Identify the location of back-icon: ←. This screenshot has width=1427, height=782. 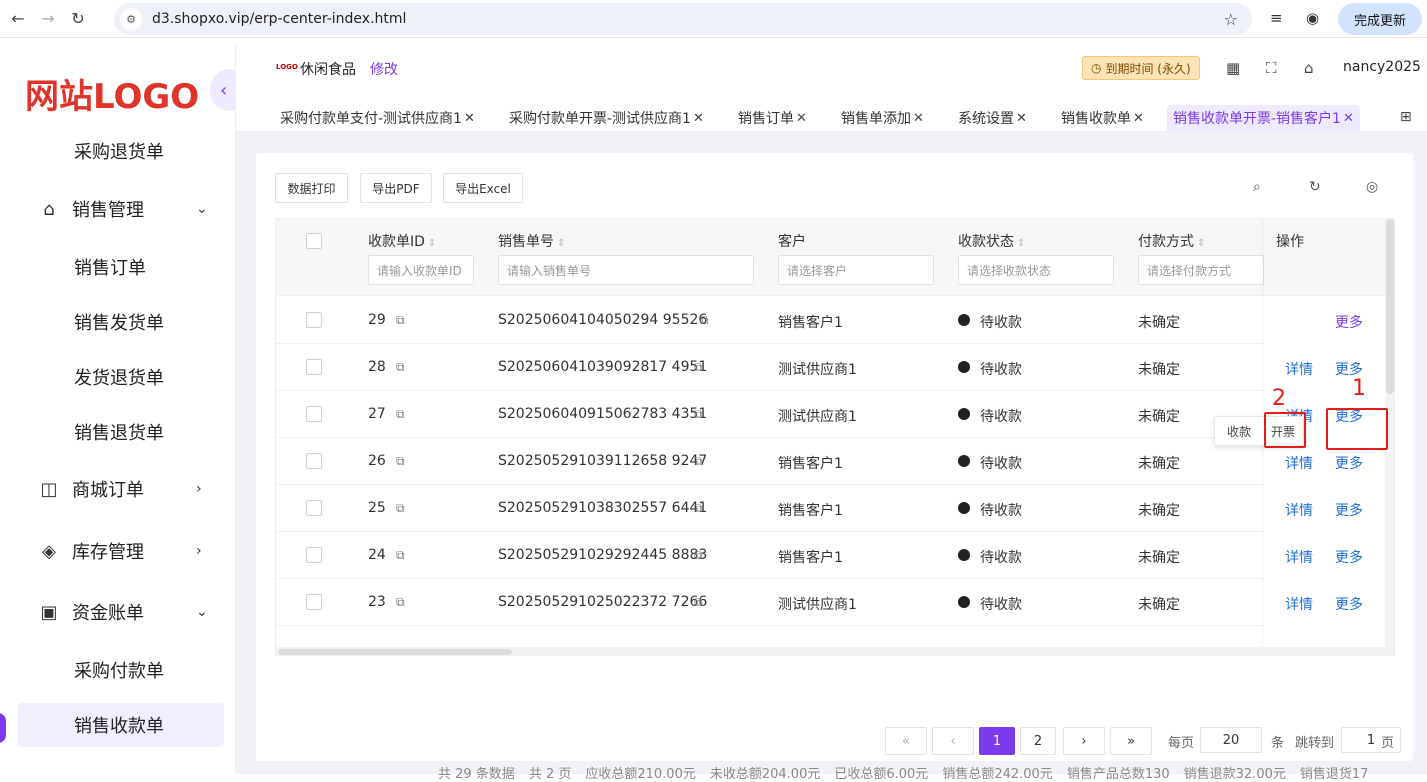
(18, 19).